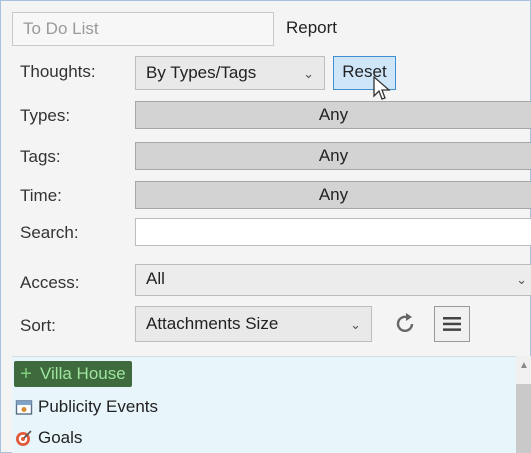  I want to click on list-options-button, so click(452, 324).